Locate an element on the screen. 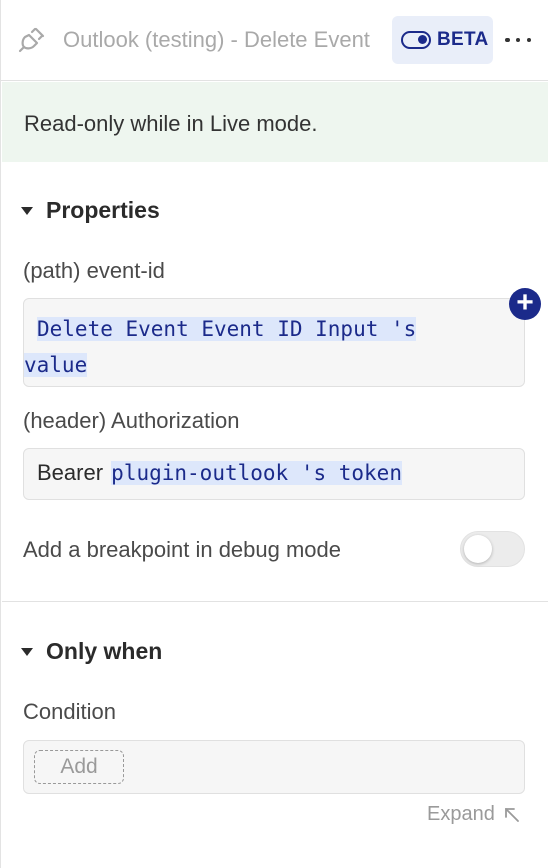 This screenshot has height=868, width=548. path-event-id-field: Delete Event Event ID Input 's value is located at coordinates (274, 342).